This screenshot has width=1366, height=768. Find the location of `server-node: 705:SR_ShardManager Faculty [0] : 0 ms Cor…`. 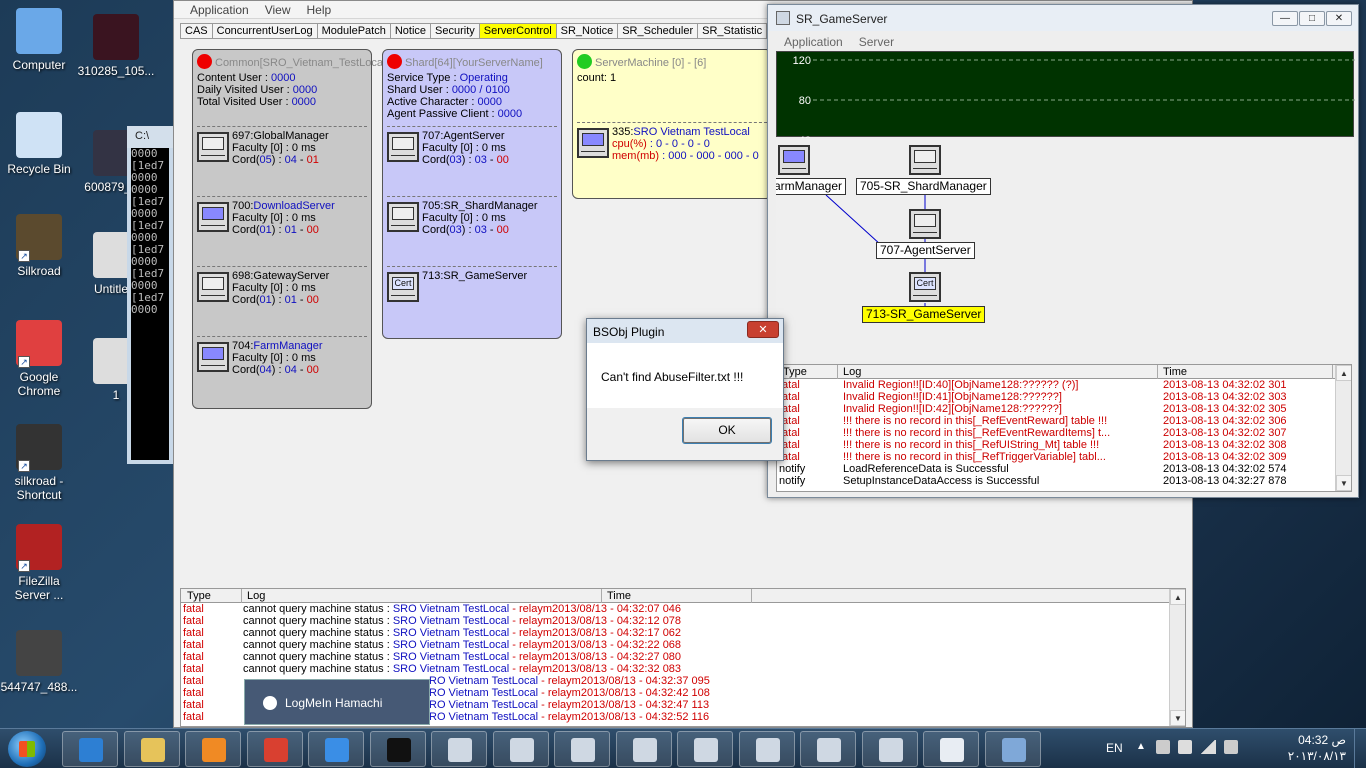

server-node: 705:SR_ShardManager Faculty [0] : 0 ms Cor… is located at coordinates (472, 225).